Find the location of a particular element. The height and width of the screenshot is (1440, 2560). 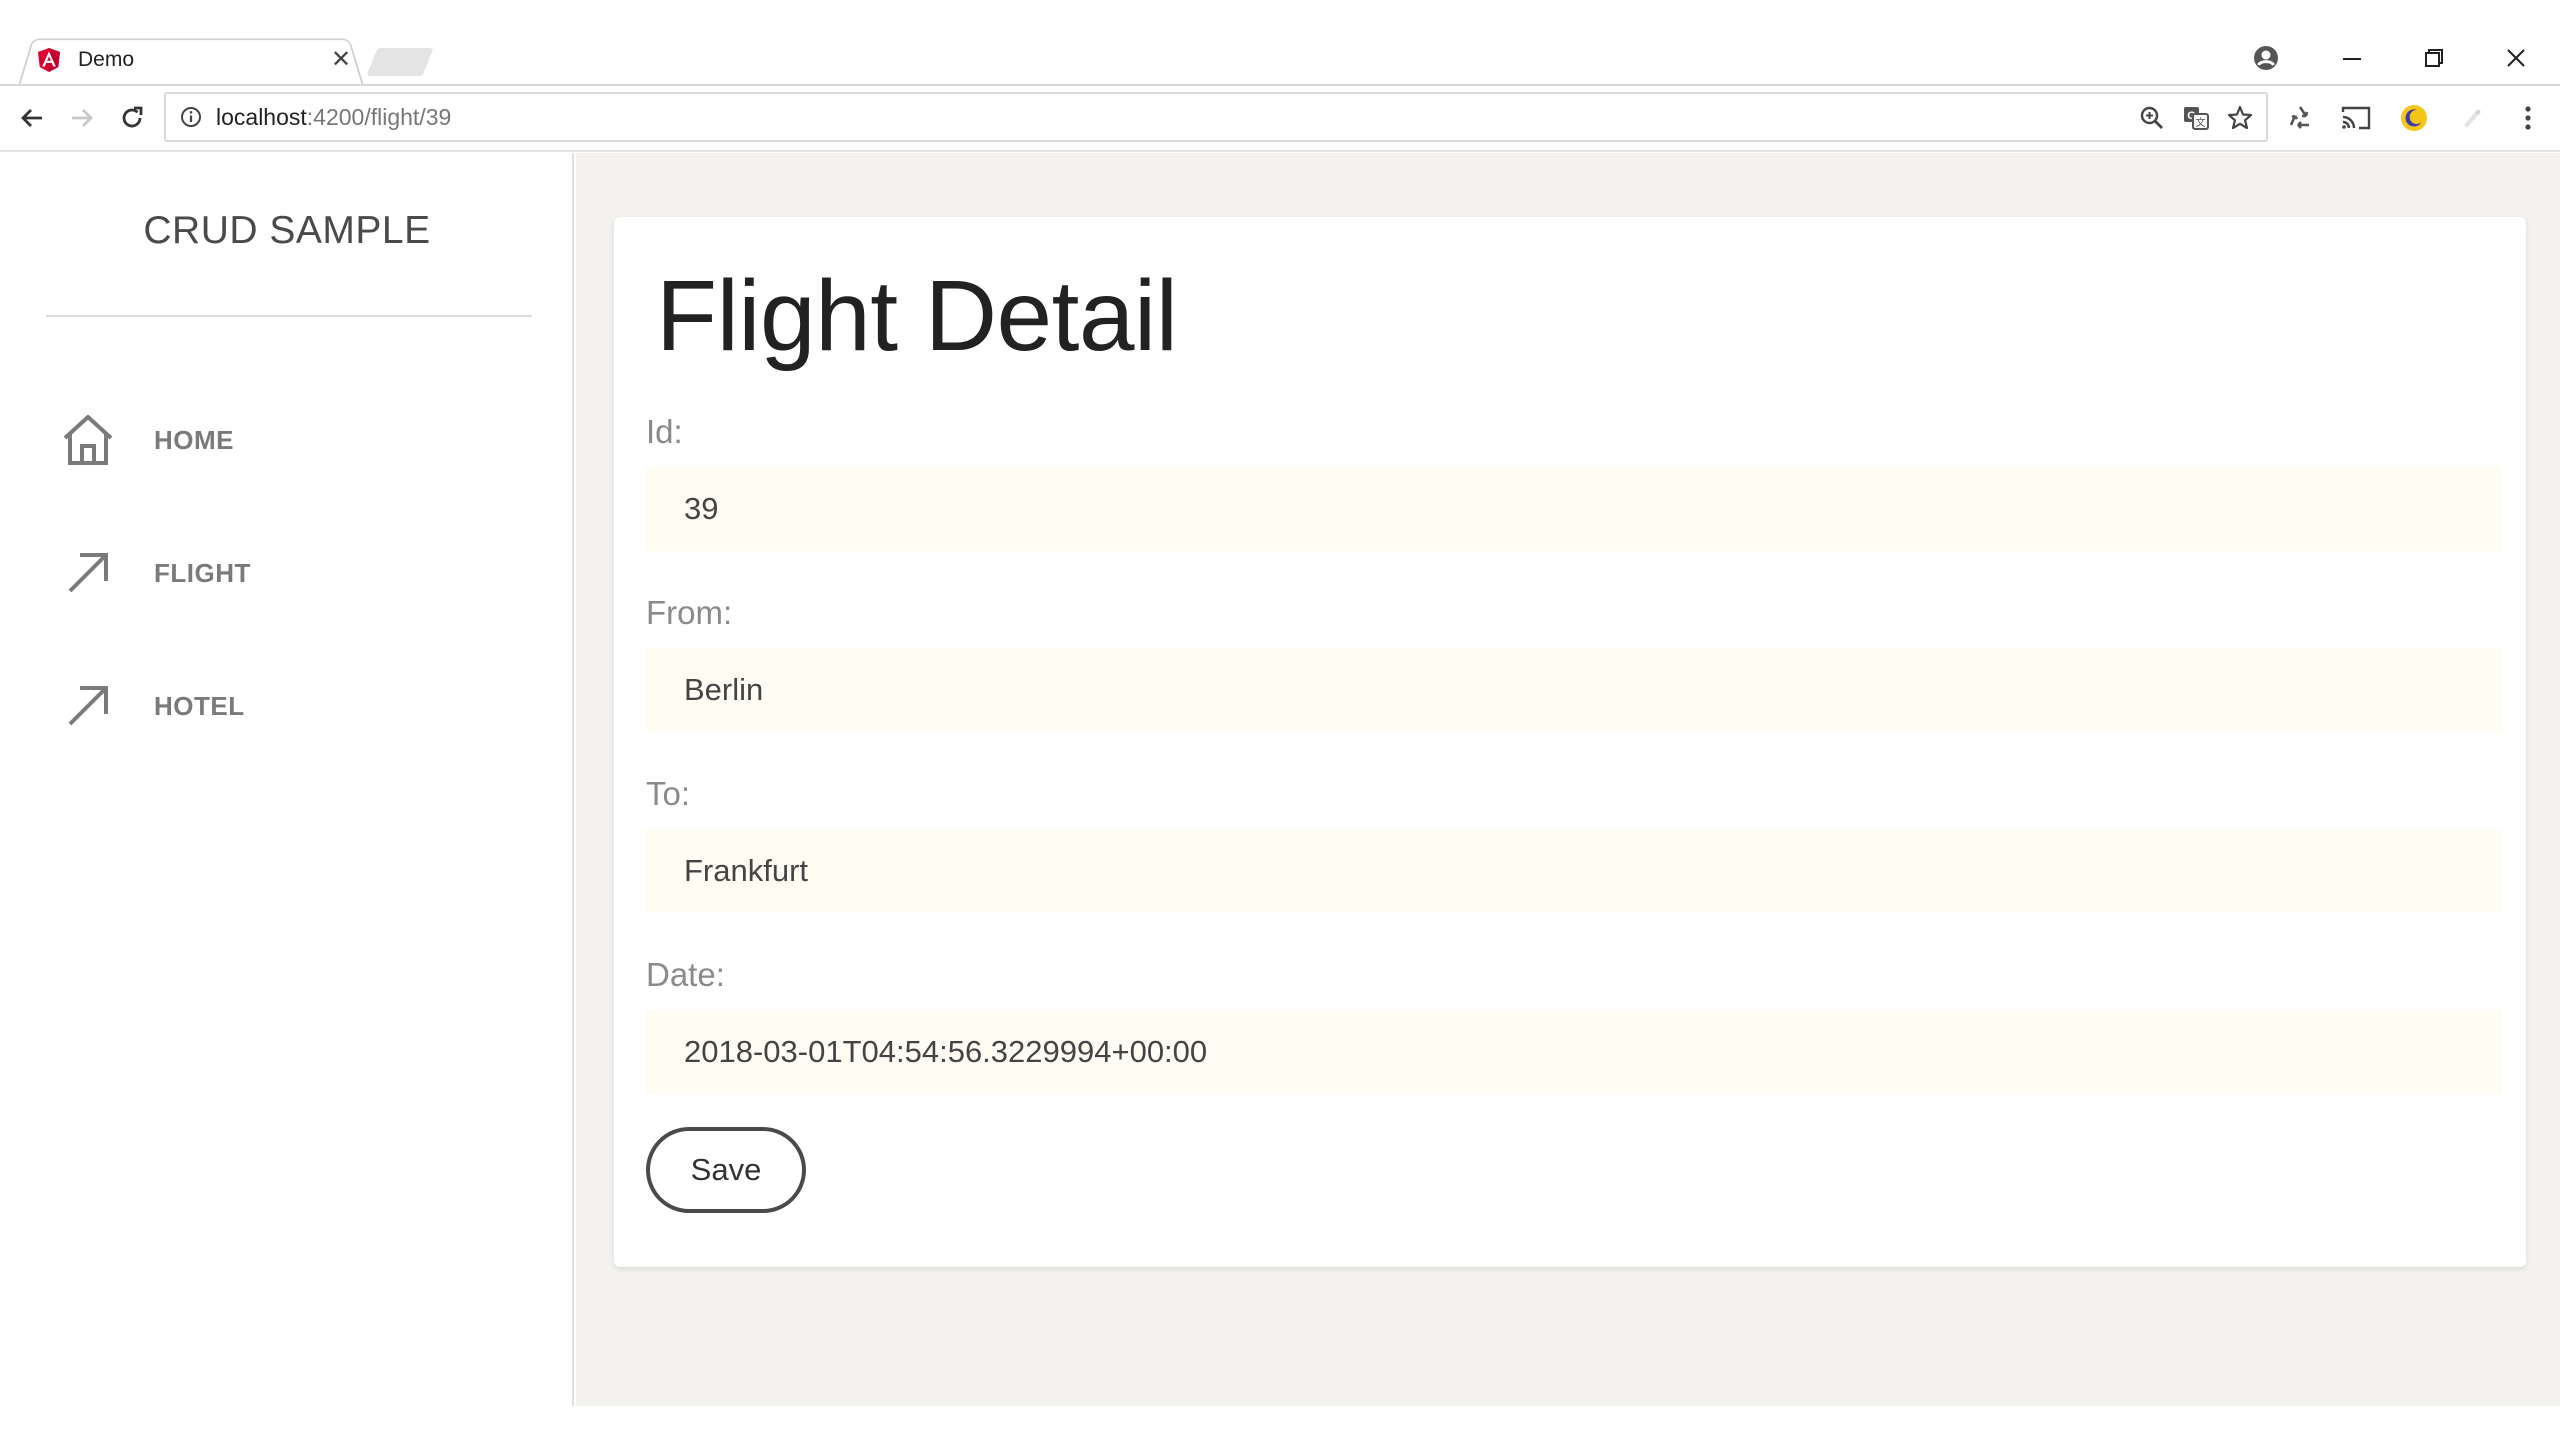

browser-tab-content: Demo ✕ is located at coordinates (196, 60).